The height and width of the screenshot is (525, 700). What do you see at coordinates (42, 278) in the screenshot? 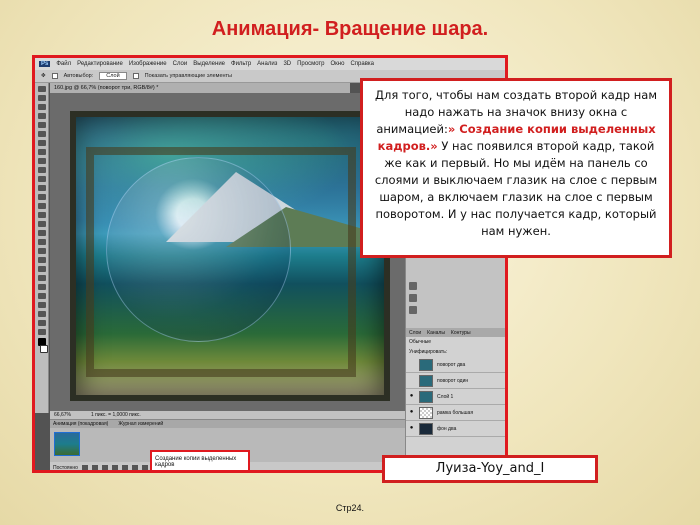
I see `note-tool-icon` at bounding box center [42, 278].